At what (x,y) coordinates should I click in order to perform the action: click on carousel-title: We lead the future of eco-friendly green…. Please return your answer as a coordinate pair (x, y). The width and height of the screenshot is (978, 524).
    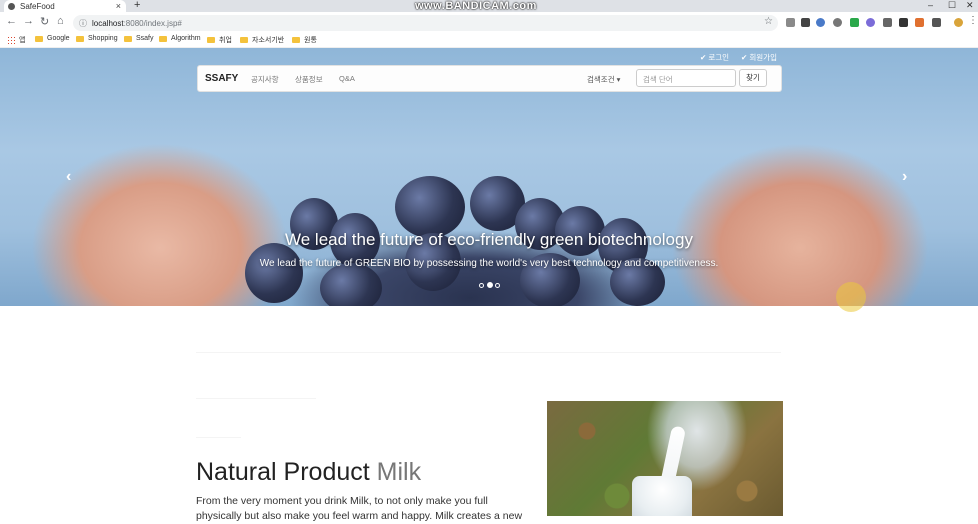
    Looking at the image, I should click on (489, 239).